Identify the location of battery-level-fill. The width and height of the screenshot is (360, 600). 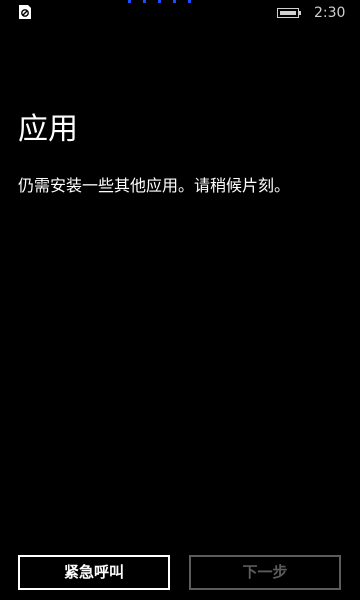
(288, 13).